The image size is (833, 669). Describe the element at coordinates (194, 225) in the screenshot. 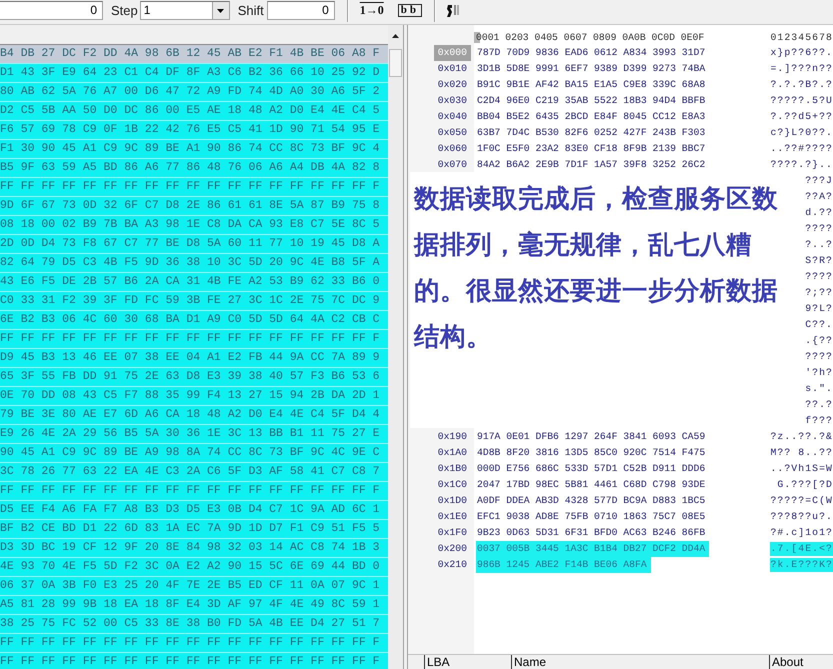

I see `hex-row: 08 18 00 02 B9 7B BA A3 98 1E C8 DA CA 93 E8 C7 5E 8C 5` at that location.